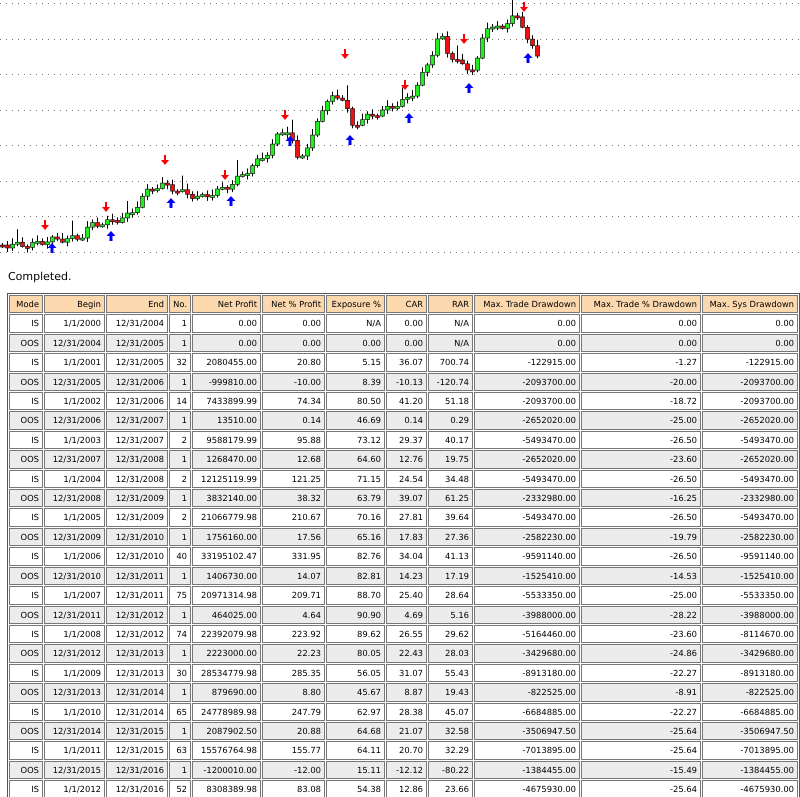 The width and height of the screenshot is (800, 797). I want to click on table-cell: 12/31/2010, so click(137, 556).